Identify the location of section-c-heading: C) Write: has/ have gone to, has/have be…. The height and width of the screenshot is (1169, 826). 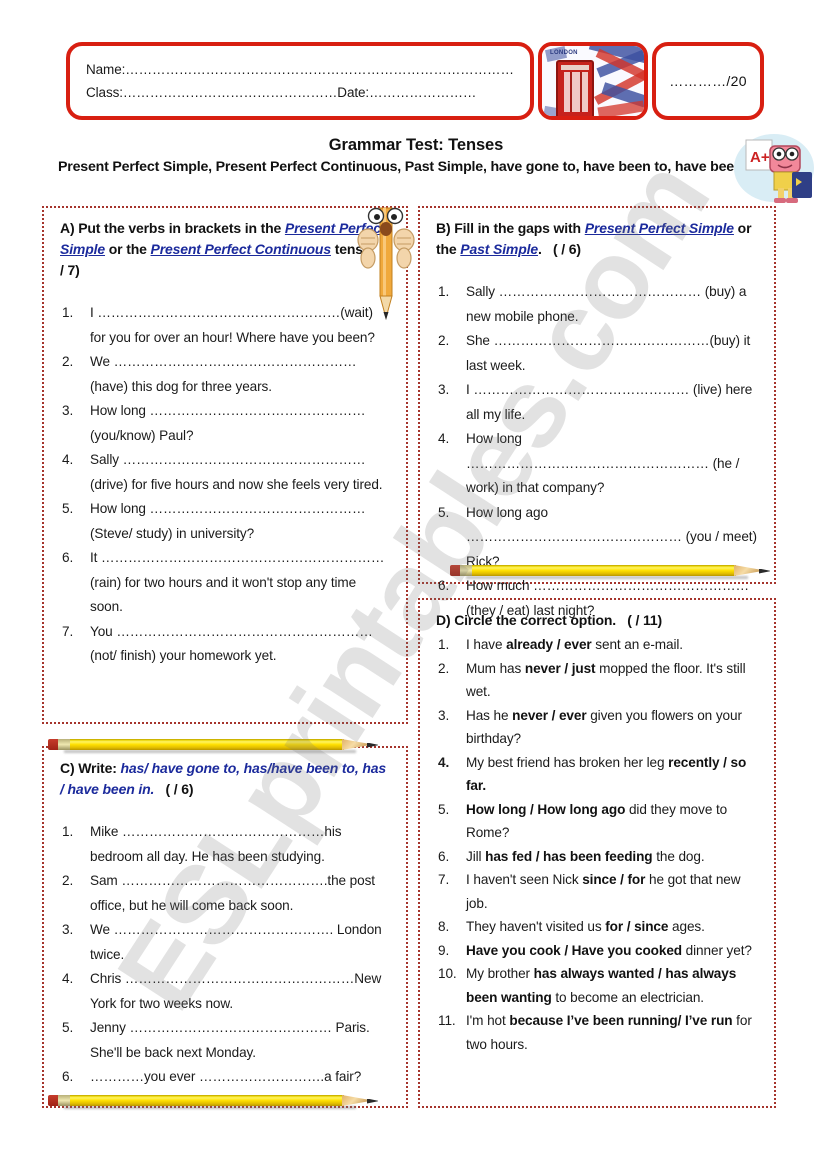
(223, 778).